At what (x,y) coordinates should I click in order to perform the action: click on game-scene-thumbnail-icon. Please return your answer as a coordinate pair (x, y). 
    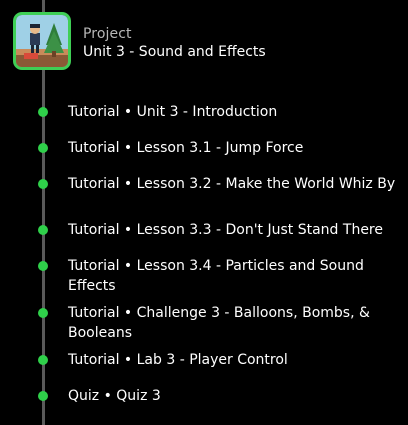
    Looking at the image, I should click on (42, 41).